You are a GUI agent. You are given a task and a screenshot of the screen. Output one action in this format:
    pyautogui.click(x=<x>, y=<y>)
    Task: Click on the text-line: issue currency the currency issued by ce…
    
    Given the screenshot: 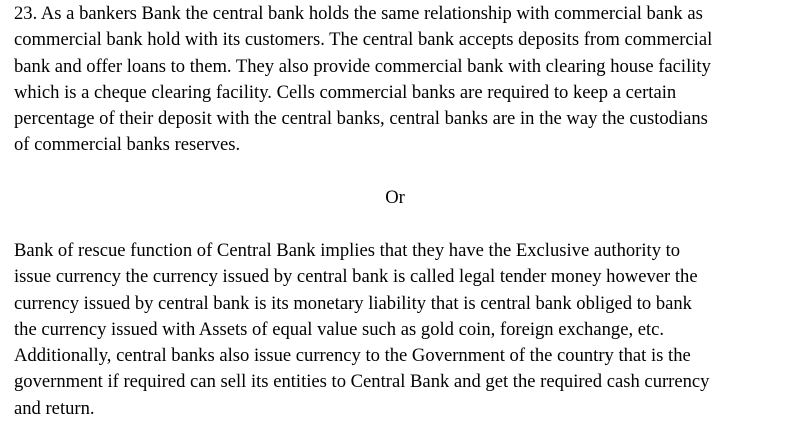 What is the action you would take?
    pyautogui.click(x=356, y=277)
    